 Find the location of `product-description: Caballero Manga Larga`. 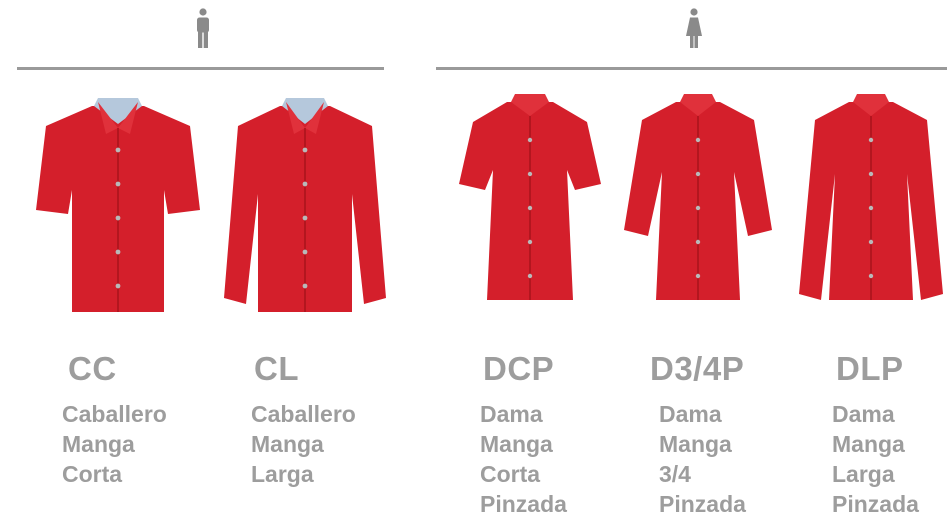

product-description: Caballero Manga Larga is located at coordinates (303, 444).